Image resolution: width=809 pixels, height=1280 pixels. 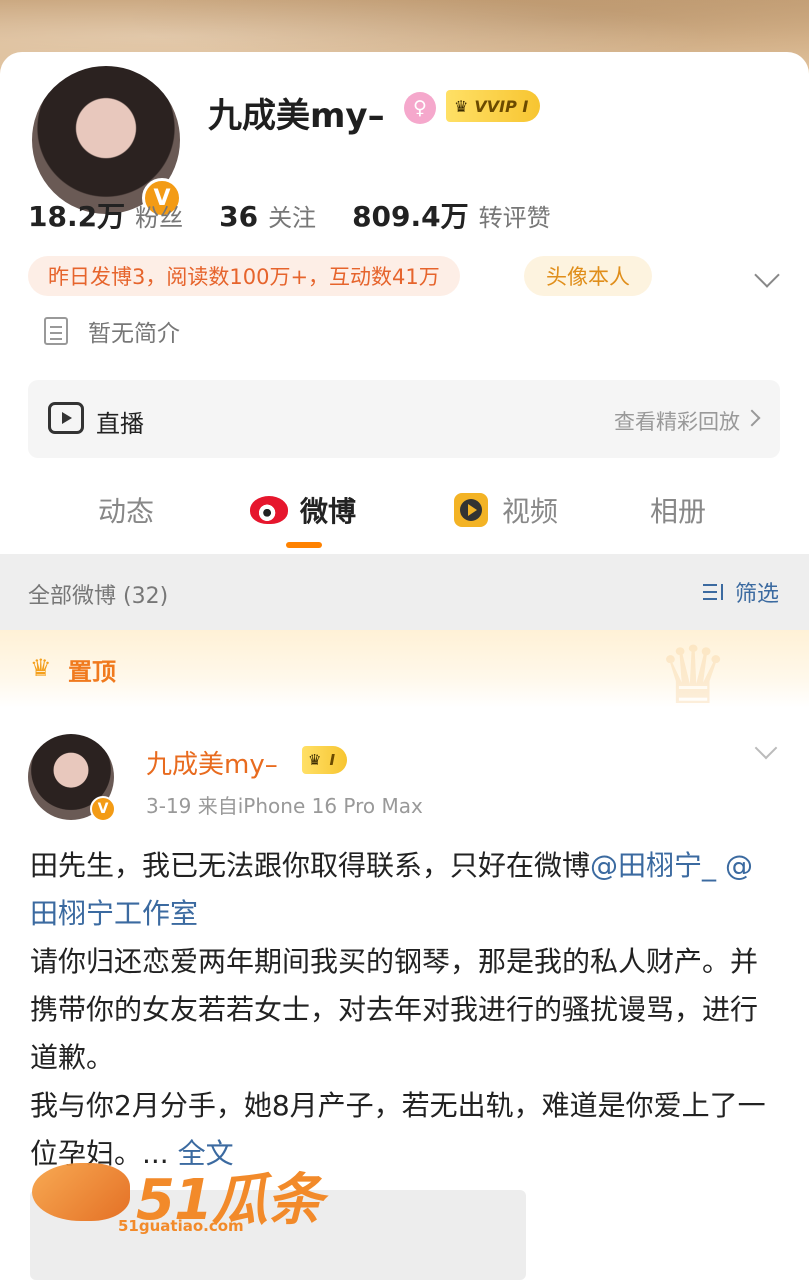 What do you see at coordinates (244, 276) in the screenshot?
I see `activity-tag: 昨日发博3，阅读数100万+，互动数41万` at bounding box center [244, 276].